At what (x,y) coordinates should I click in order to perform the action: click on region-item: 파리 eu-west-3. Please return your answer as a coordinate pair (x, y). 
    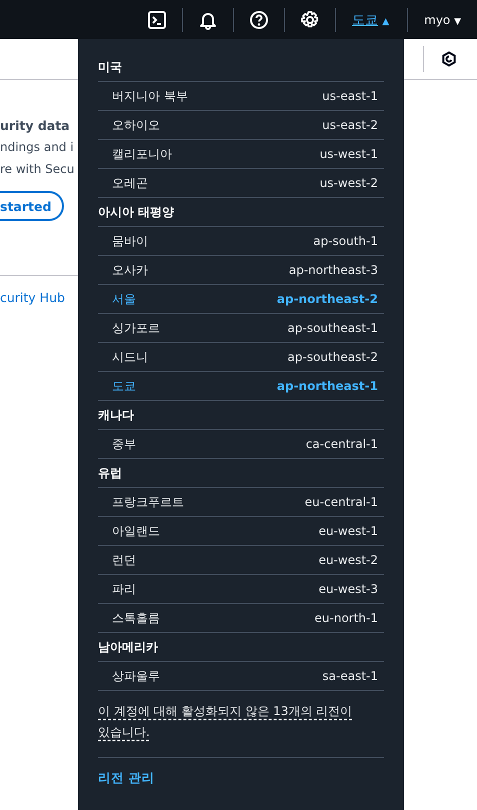
    Looking at the image, I should click on (241, 589).